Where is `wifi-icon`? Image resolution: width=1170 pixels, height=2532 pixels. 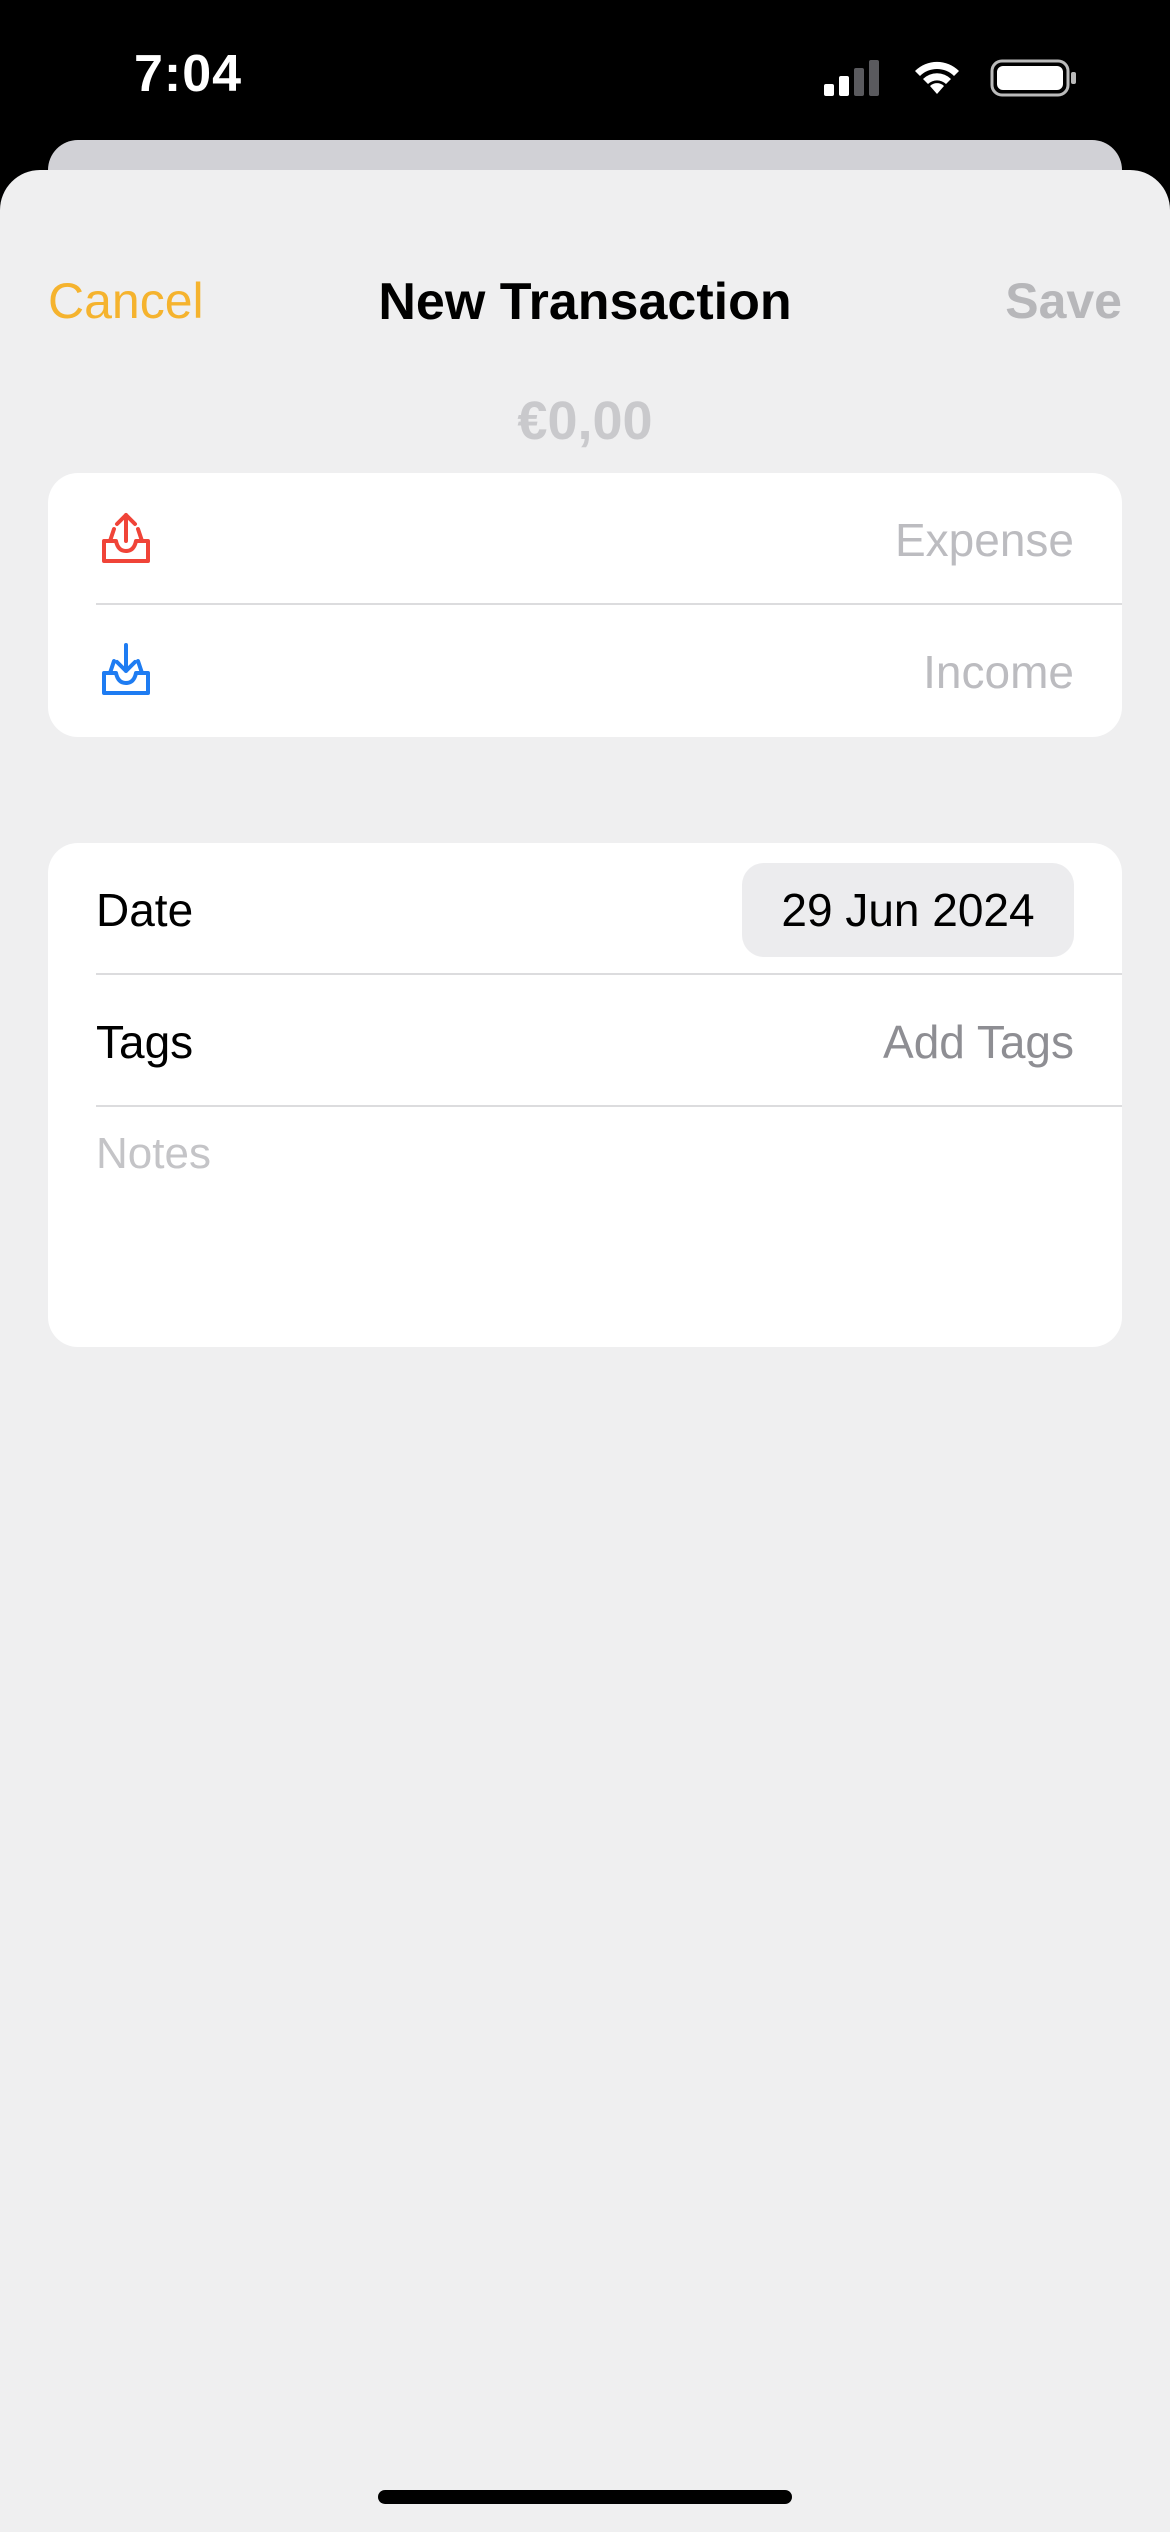
wifi-icon is located at coordinates (937, 77).